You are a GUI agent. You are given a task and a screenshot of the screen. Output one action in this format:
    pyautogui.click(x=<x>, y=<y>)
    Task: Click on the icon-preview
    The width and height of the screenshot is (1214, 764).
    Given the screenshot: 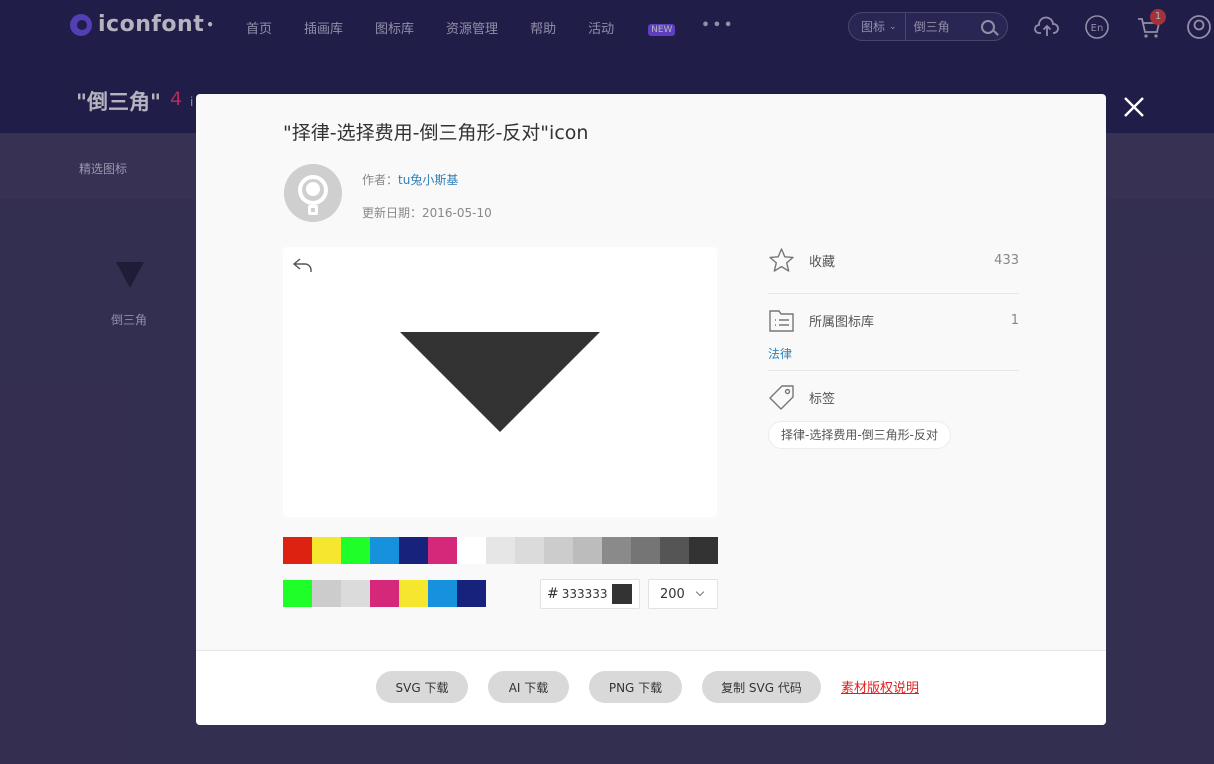 What is the action you would take?
    pyautogui.click(x=500, y=382)
    